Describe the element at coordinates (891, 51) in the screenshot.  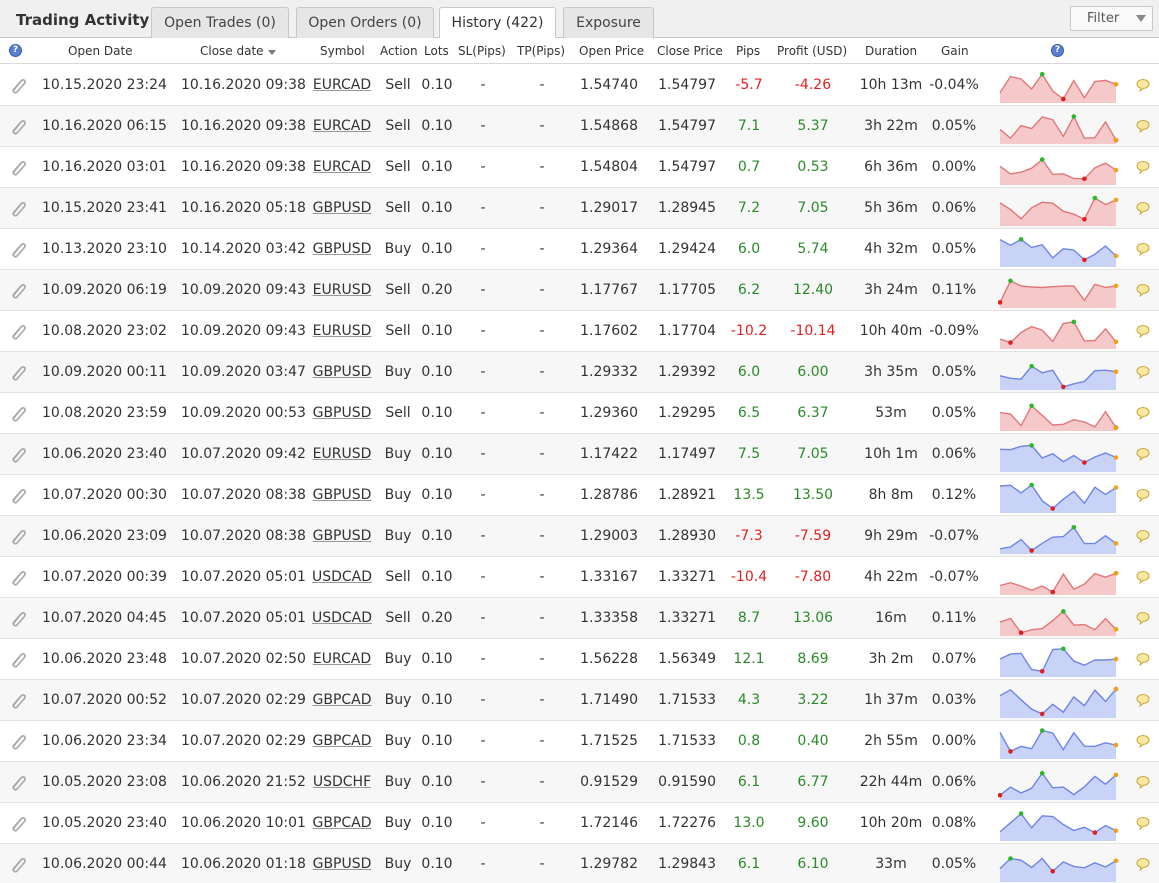
I see `col-duration: Duration` at that location.